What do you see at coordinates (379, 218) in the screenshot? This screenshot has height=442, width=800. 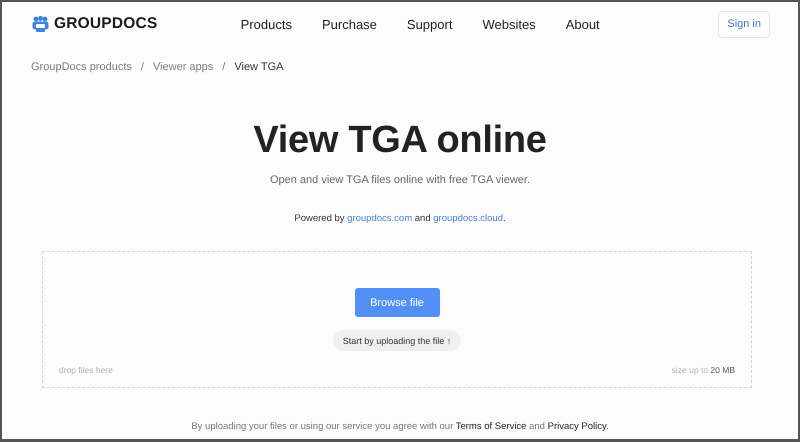 I see `link: groupdocs.com` at bounding box center [379, 218].